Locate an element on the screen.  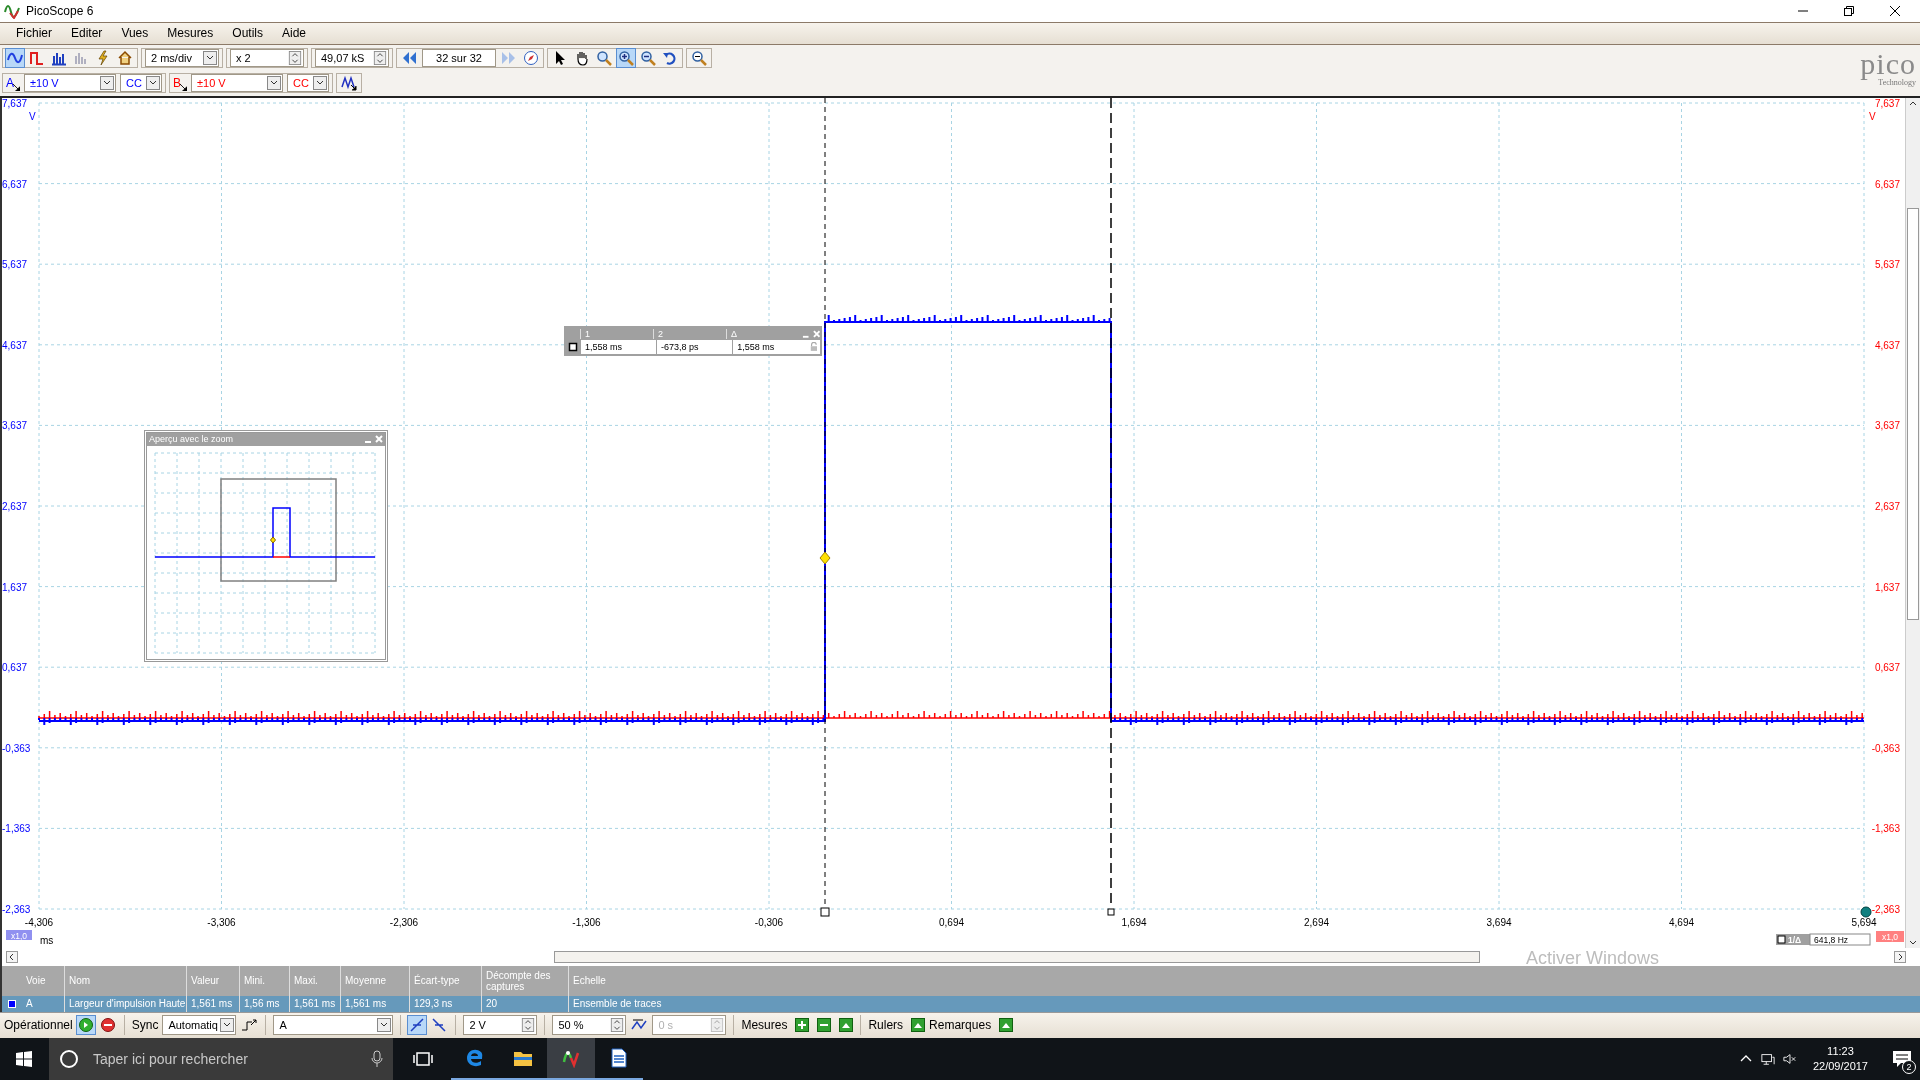
samples-spinbox: 49,07 kS is located at coordinates (352, 57).